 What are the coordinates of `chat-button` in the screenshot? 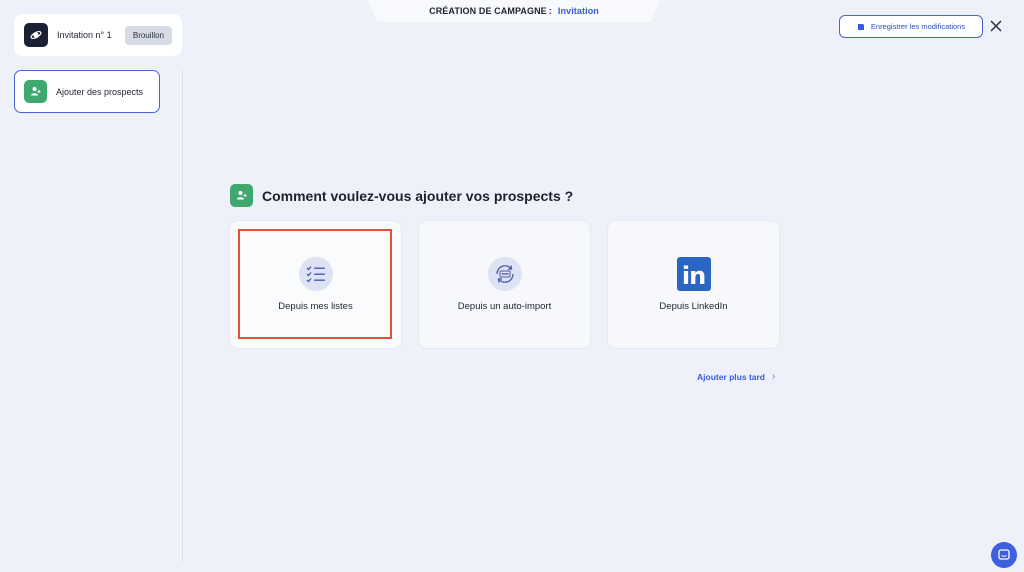 It's located at (1004, 555).